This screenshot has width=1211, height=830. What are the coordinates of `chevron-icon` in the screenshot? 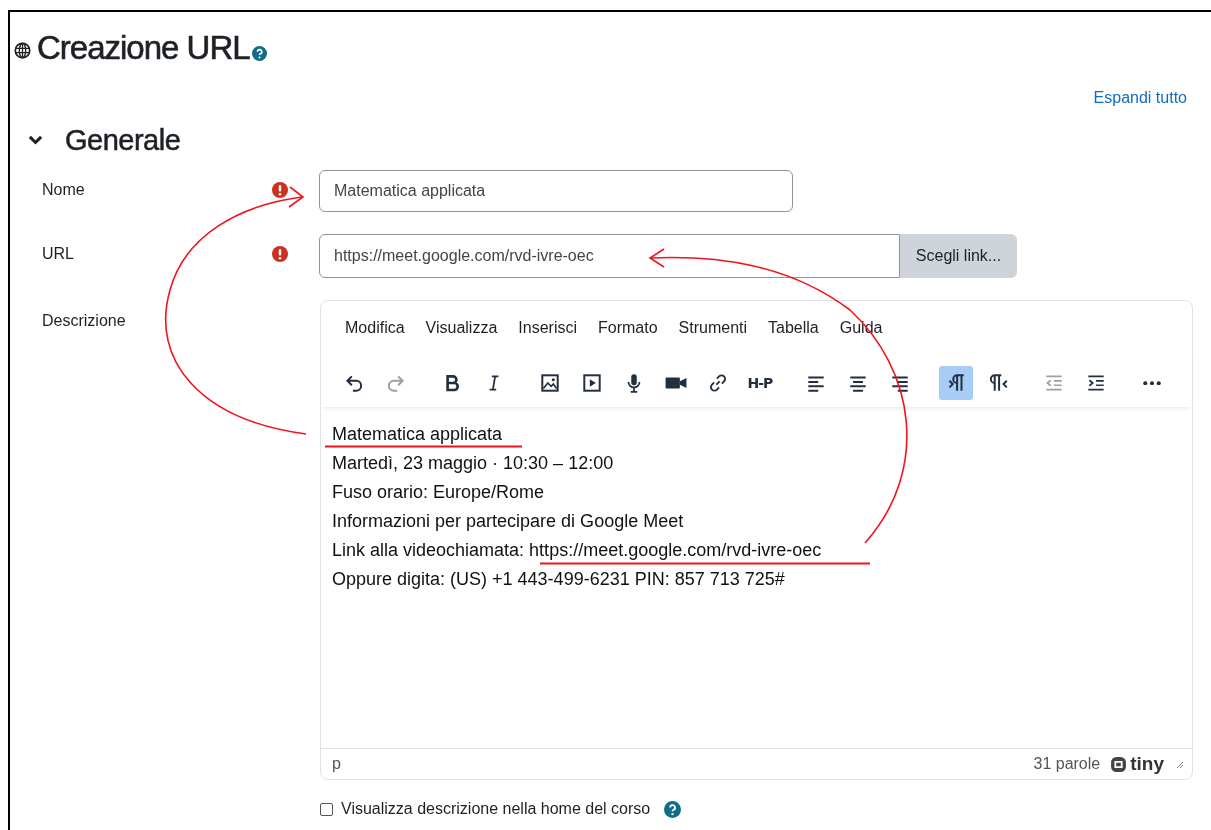 It's located at (35, 140).